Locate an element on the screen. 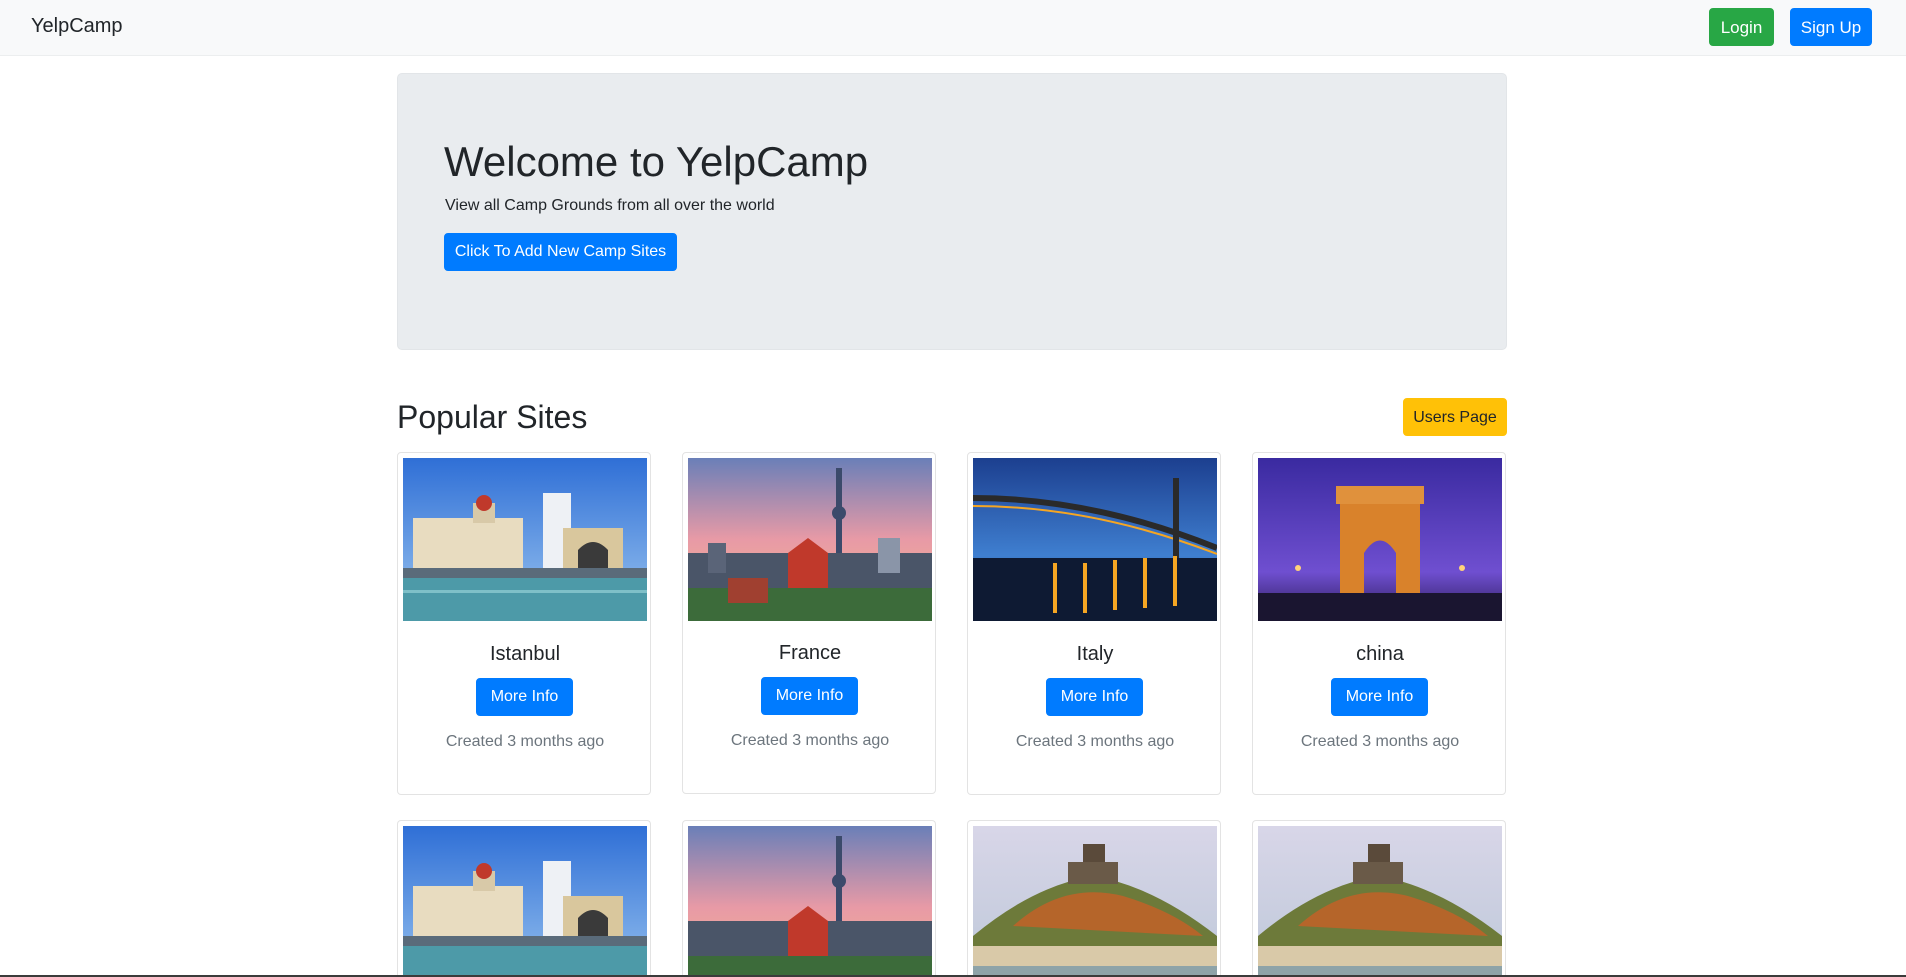 The height and width of the screenshot is (977, 1906). campground-title: Istanbul is located at coordinates (525, 654).